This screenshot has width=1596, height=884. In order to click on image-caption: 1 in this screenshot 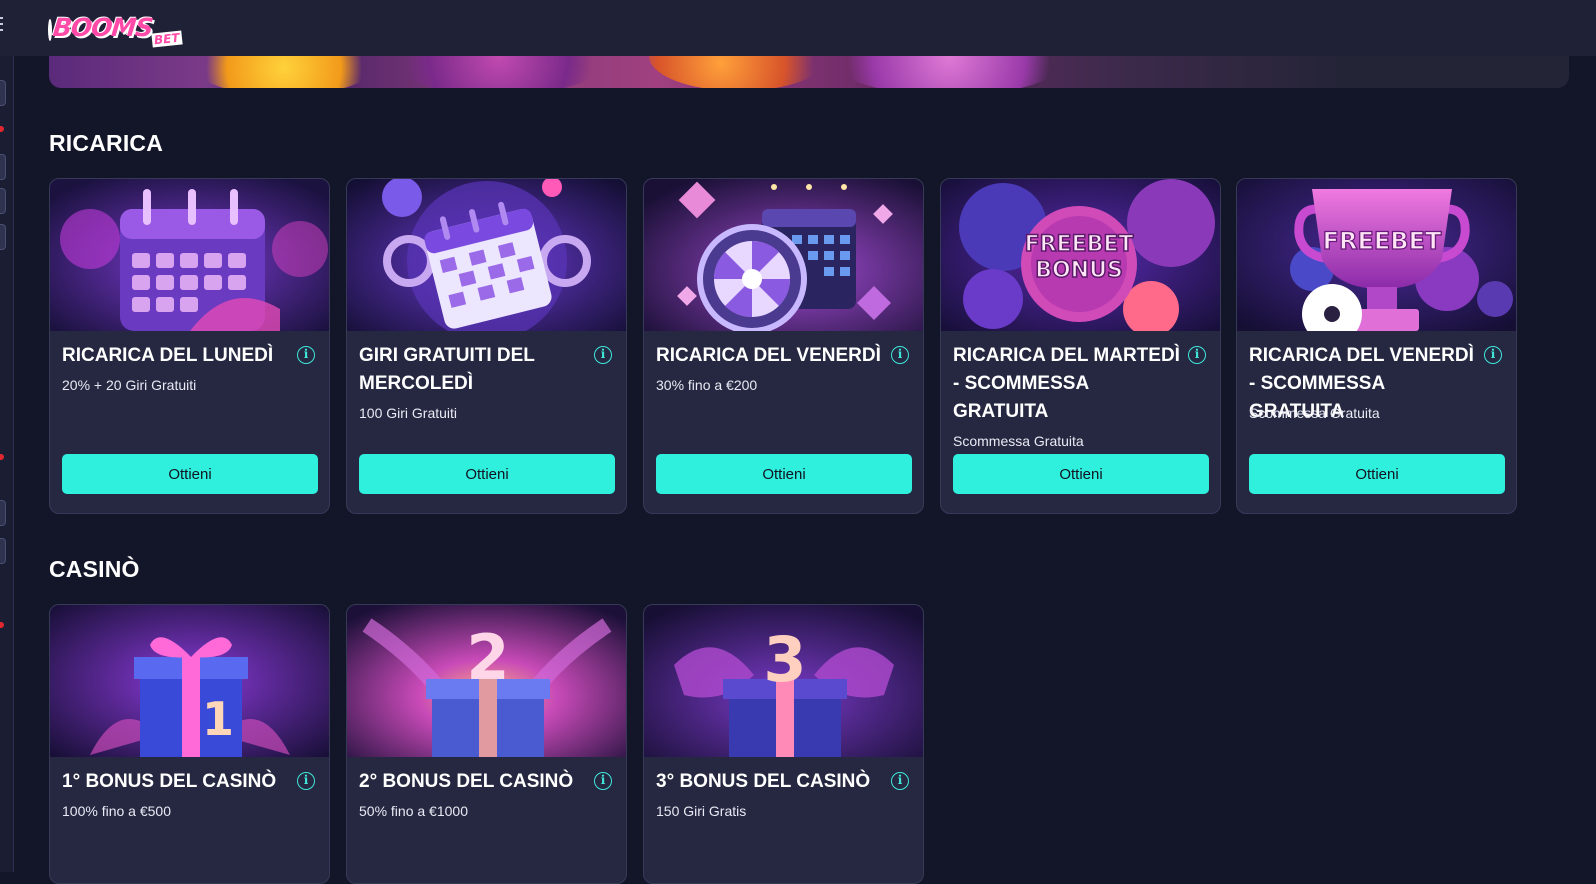, I will do `click(218, 719)`.